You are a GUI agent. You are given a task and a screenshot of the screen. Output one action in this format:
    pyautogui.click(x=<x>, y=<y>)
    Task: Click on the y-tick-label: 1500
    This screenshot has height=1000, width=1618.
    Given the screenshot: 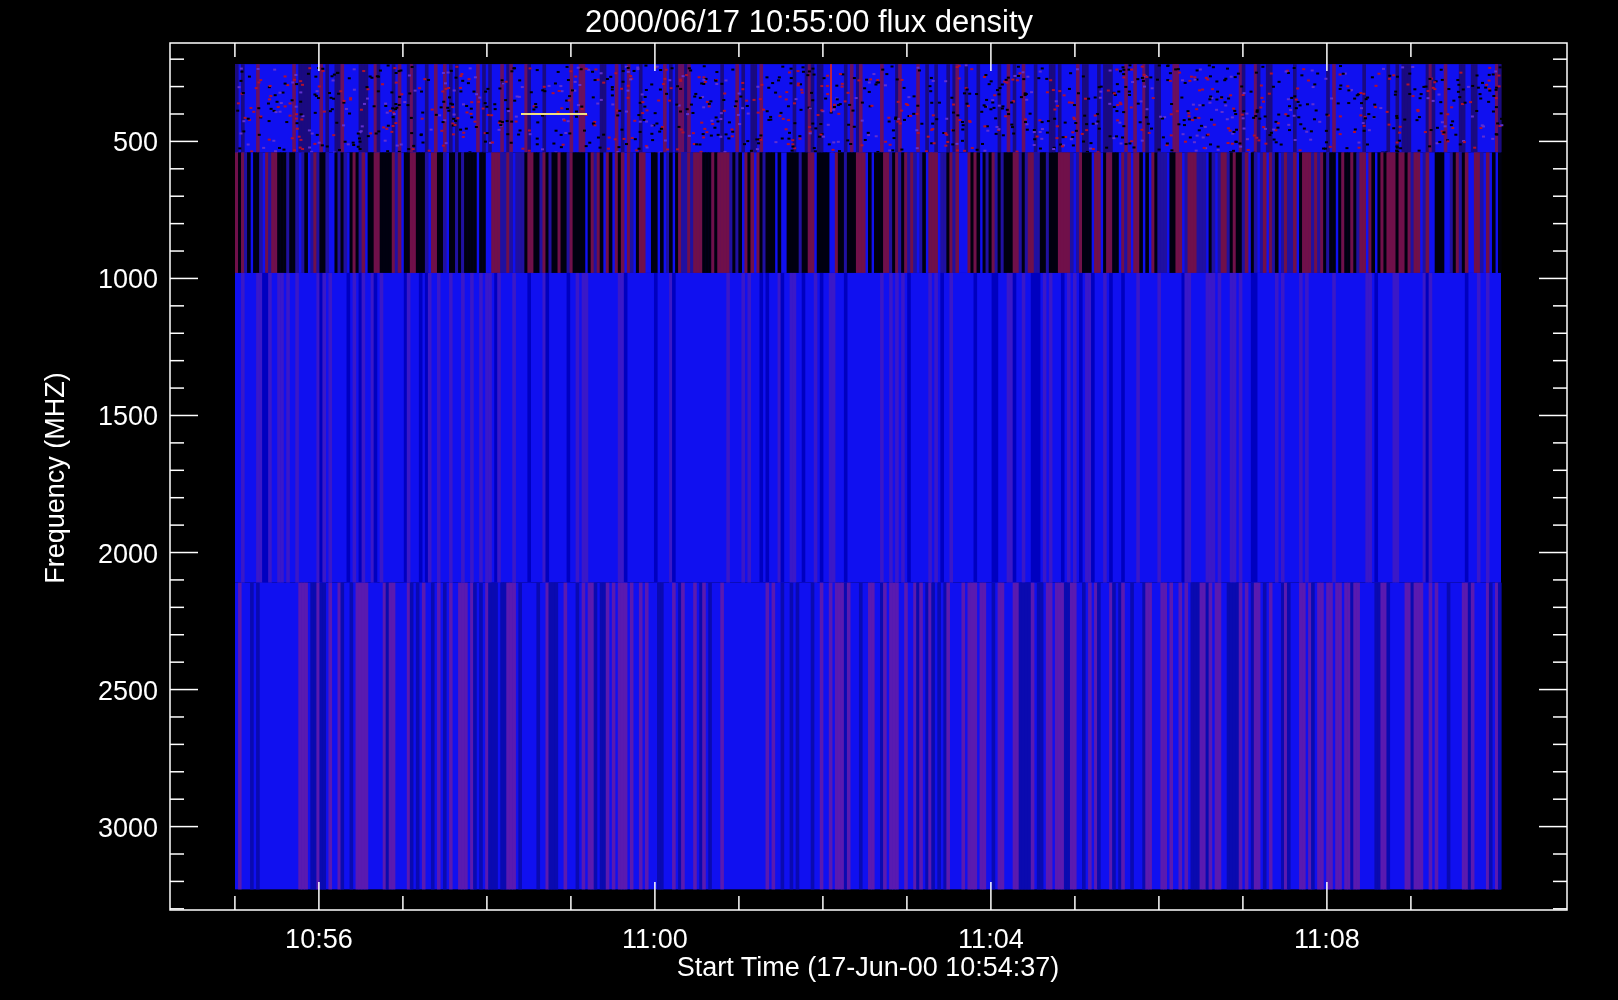 What is the action you would take?
    pyautogui.click(x=127, y=416)
    